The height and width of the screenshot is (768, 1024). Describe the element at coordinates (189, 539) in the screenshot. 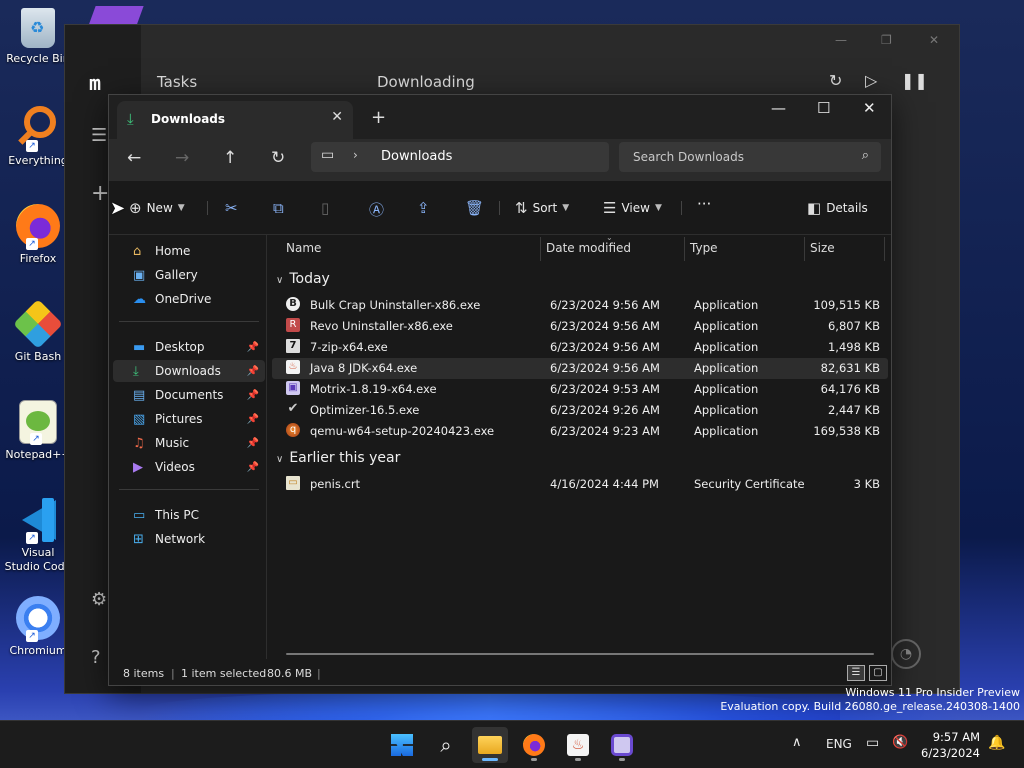

I see `nav-network: ⊞ Network` at that location.